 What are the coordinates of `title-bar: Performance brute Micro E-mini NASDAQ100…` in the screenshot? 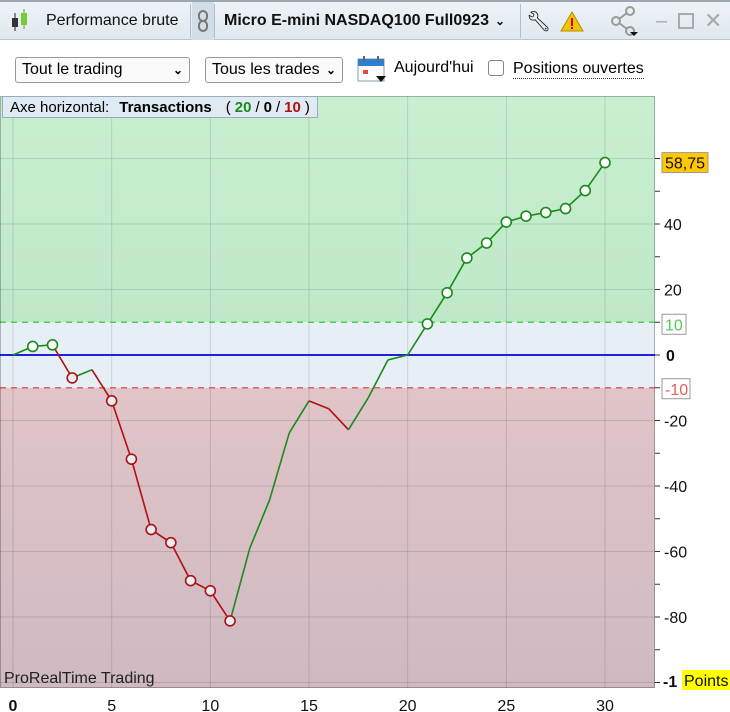 It's located at (365, 20).